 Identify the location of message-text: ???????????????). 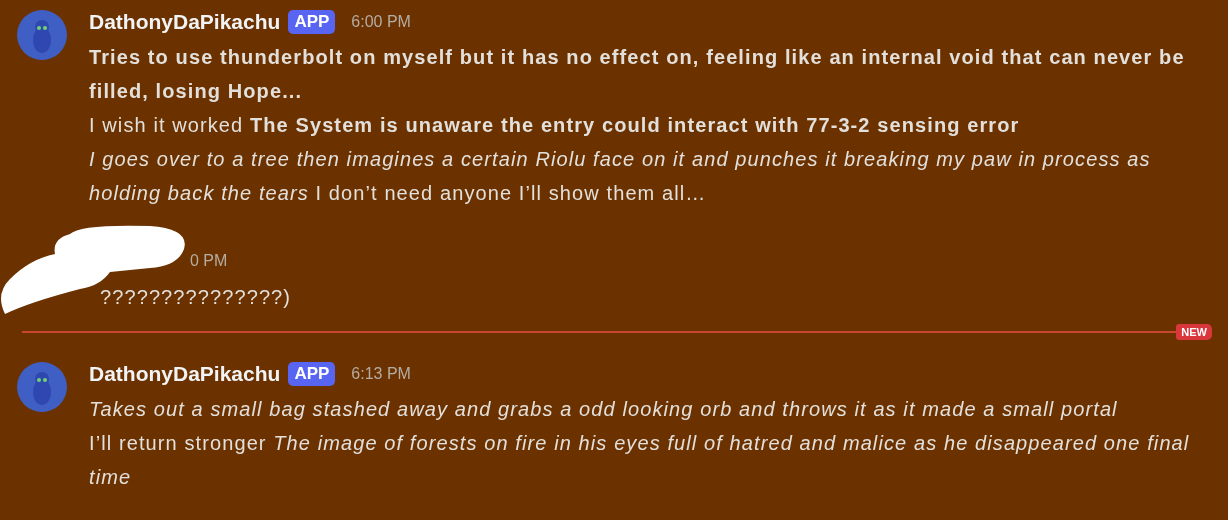
(196, 297).